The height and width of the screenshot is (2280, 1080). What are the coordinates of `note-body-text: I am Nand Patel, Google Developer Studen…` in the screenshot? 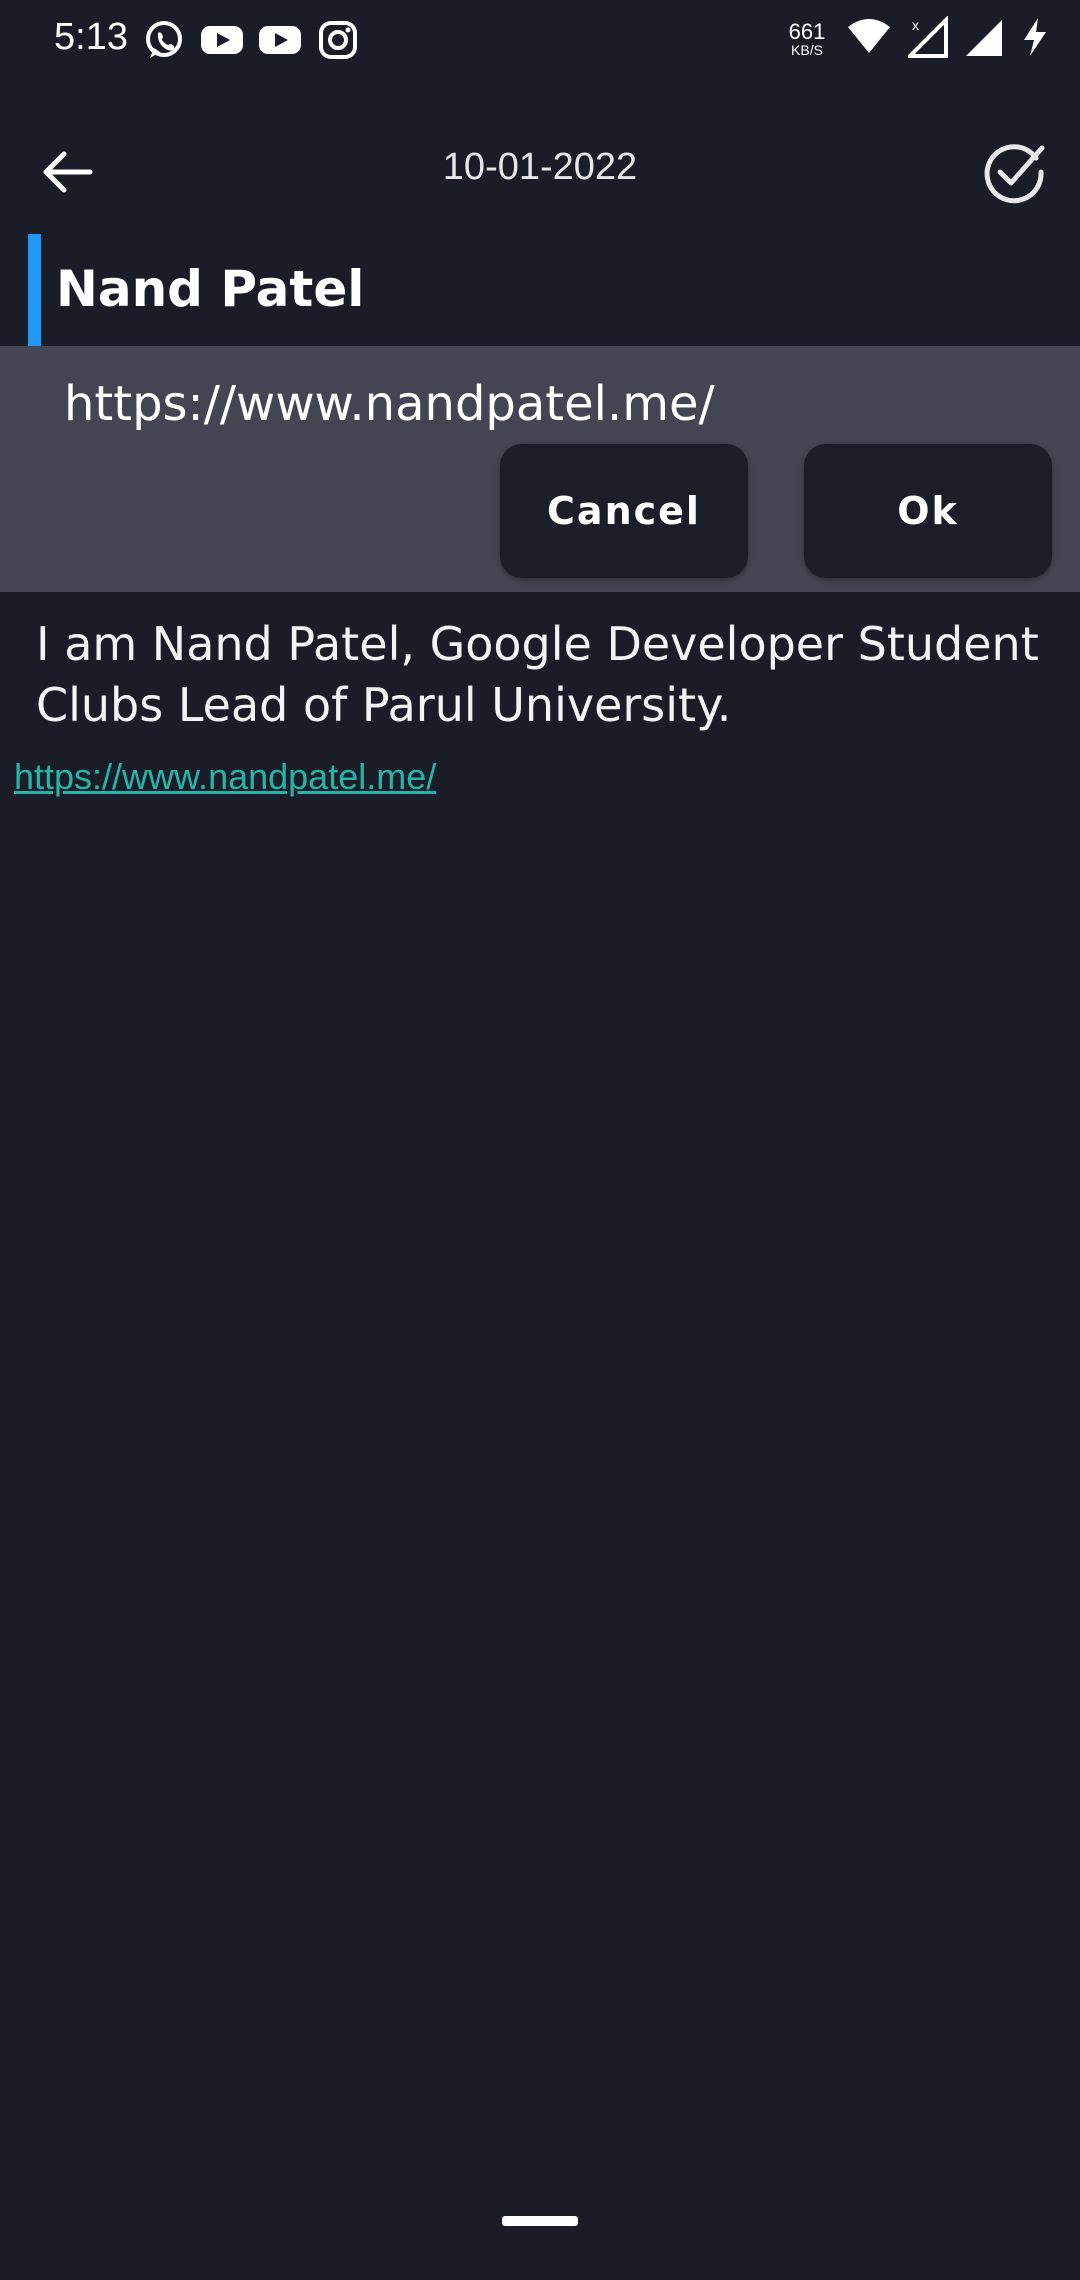 It's located at (541, 675).